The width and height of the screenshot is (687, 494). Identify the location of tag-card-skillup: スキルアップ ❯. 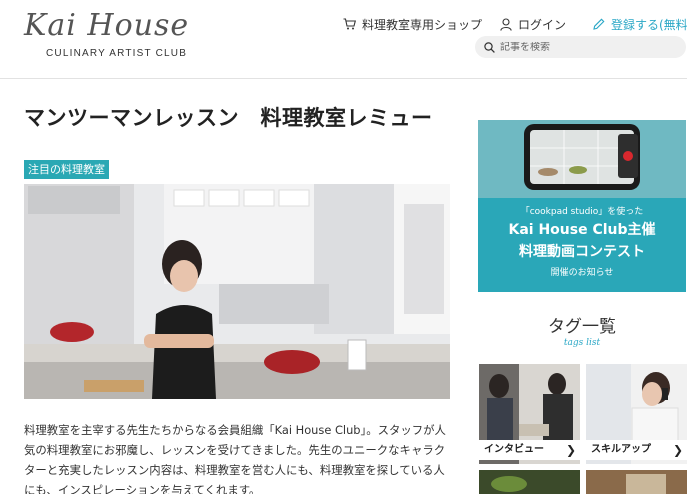
(636, 414).